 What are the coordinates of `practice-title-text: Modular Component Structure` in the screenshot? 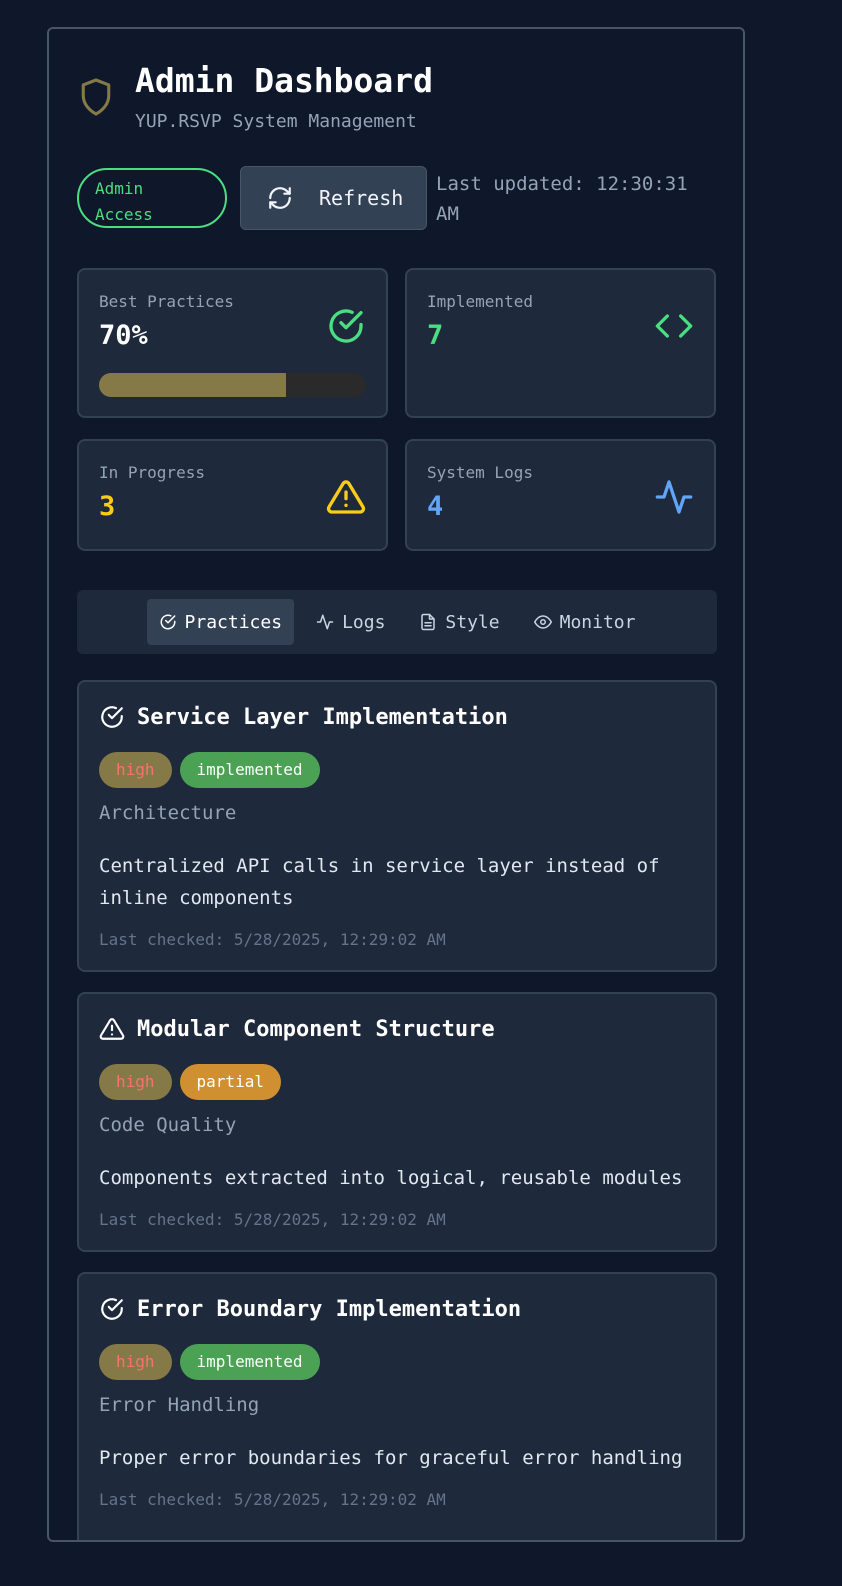 It's located at (316, 1029).